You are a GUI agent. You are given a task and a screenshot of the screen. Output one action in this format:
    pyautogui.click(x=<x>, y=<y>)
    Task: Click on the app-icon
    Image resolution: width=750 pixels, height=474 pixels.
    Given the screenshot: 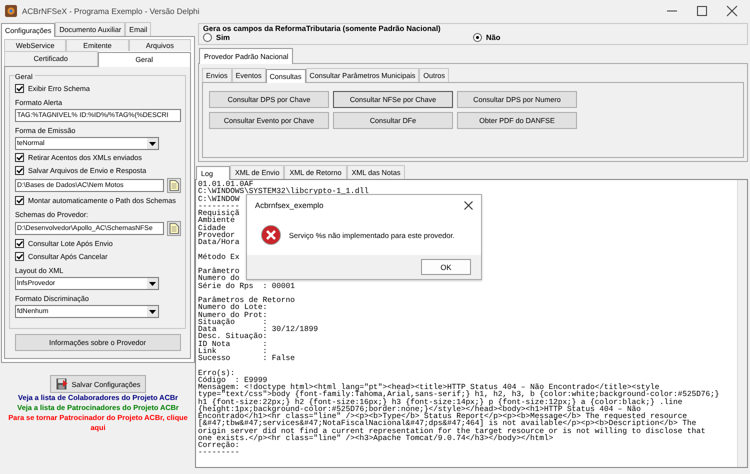 What is the action you would take?
    pyautogui.click(x=11, y=11)
    